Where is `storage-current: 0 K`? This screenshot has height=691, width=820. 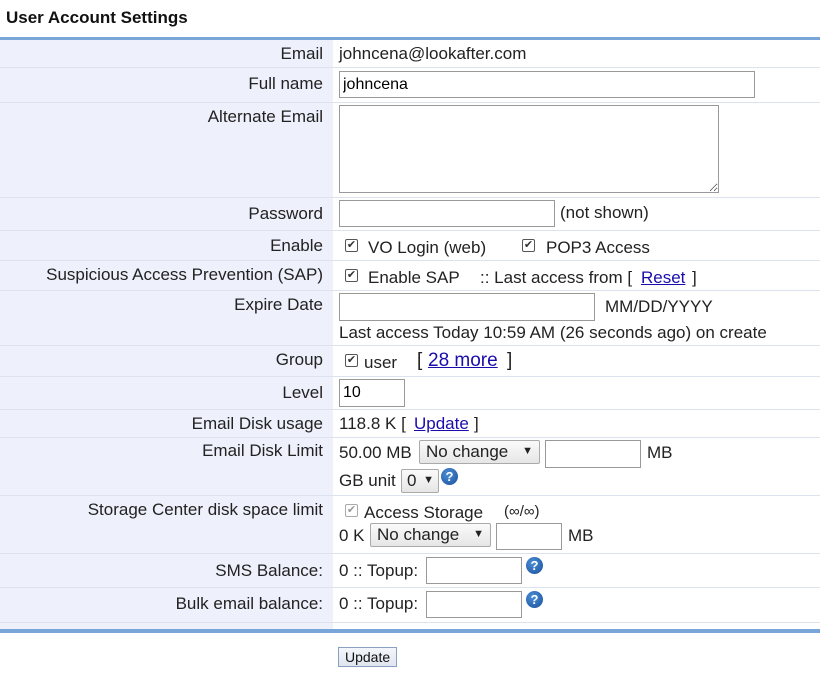 storage-current: 0 K is located at coordinates (352, 535).